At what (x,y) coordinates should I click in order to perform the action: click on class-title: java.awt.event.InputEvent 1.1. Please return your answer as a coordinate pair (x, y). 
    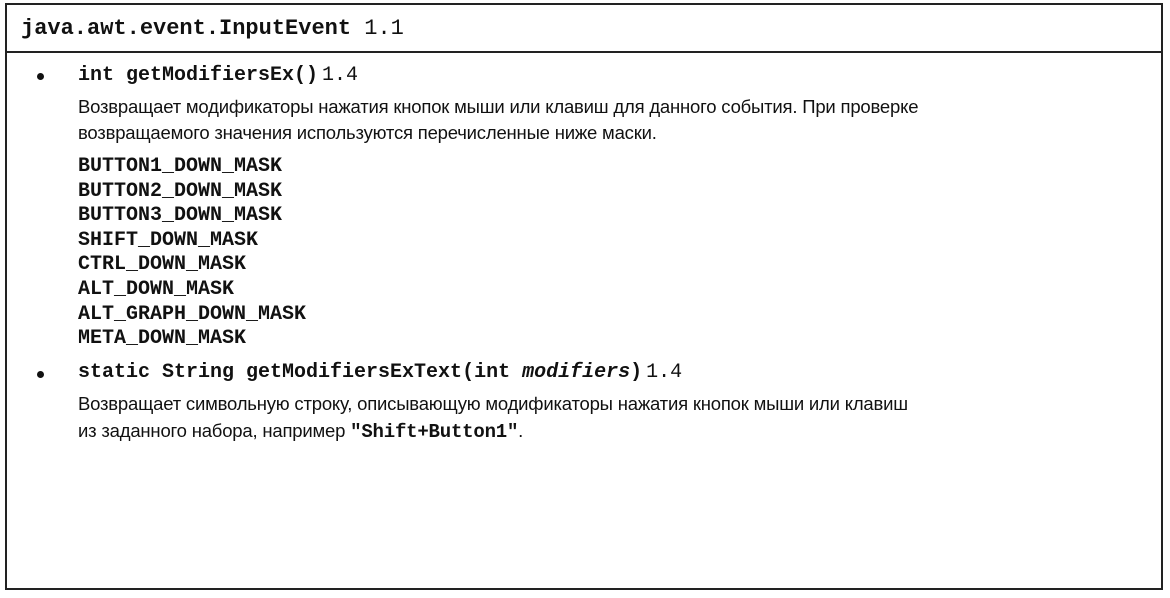
    Looking at the image, I should click on (212, 28).